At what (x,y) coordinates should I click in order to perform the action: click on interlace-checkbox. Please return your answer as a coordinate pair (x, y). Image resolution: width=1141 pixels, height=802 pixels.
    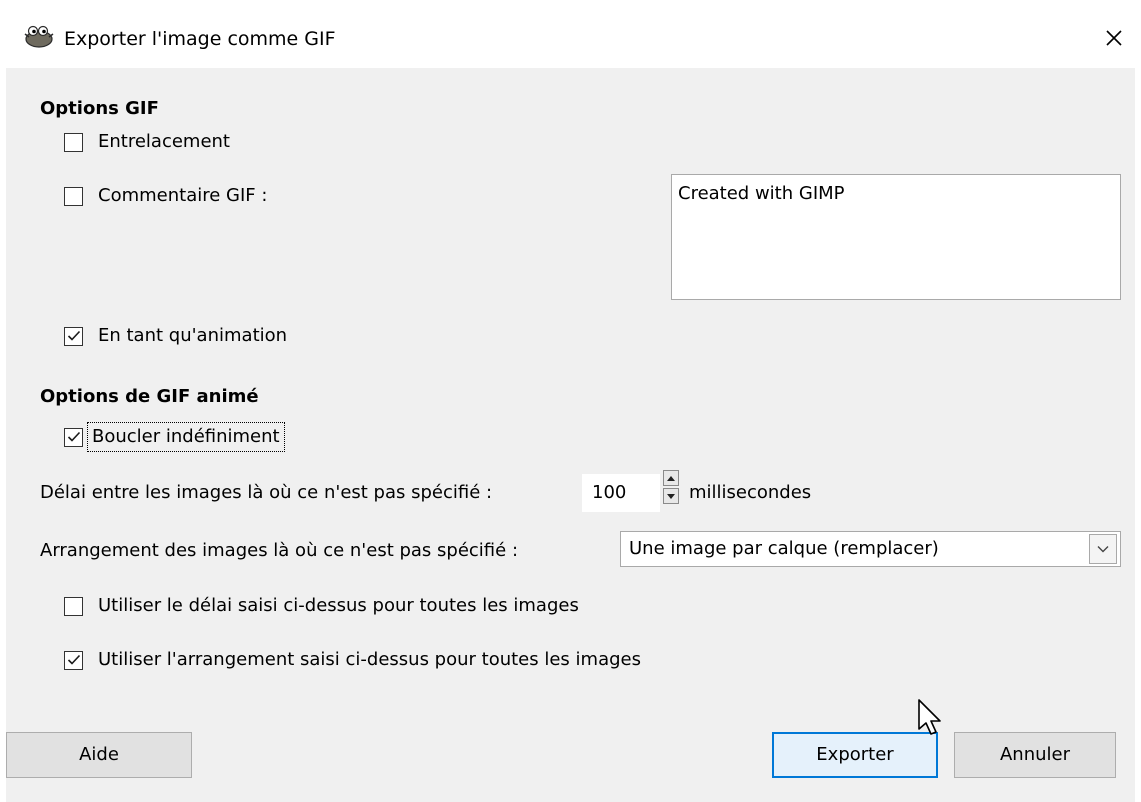
    Looking at the image, I should click on (73, 142).